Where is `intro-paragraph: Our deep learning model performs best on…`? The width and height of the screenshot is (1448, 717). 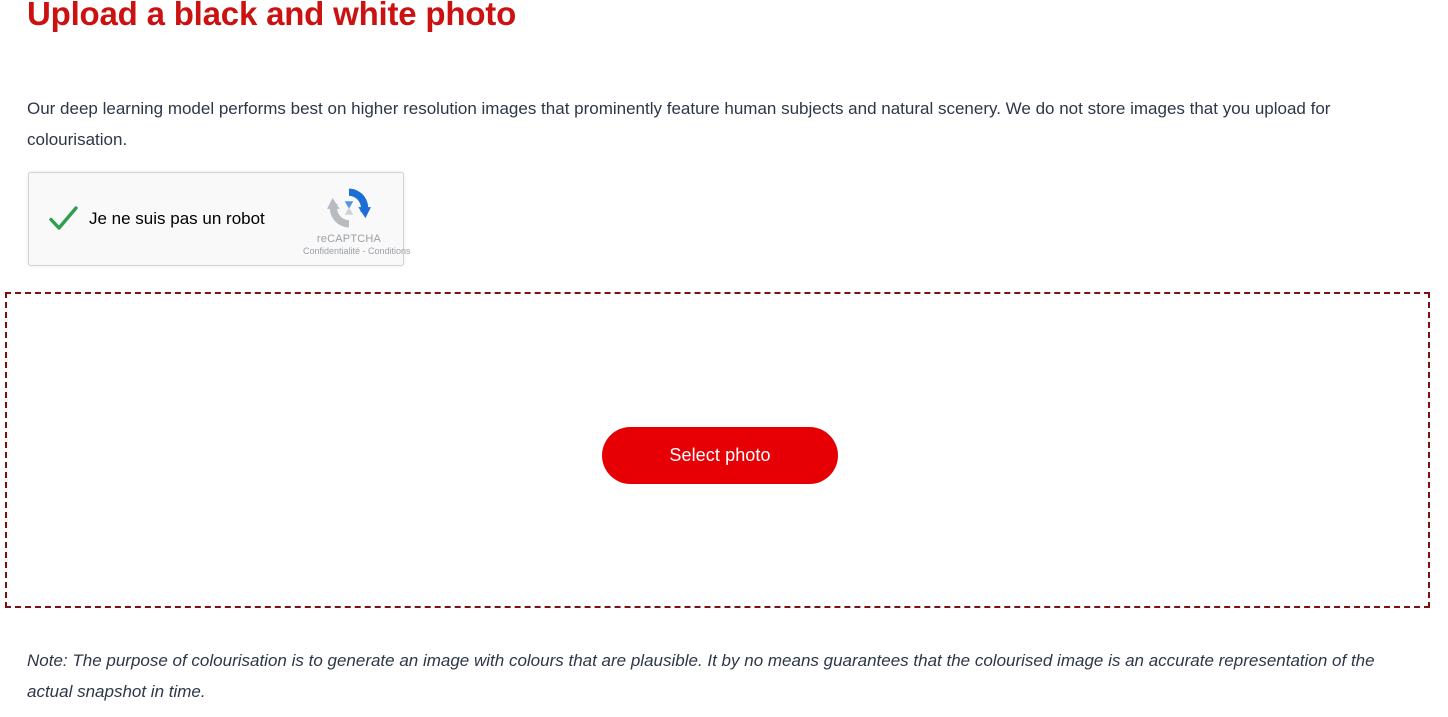
intro-paragraph: Our deep learning model performs best on… is located at coordinates (679, 124).